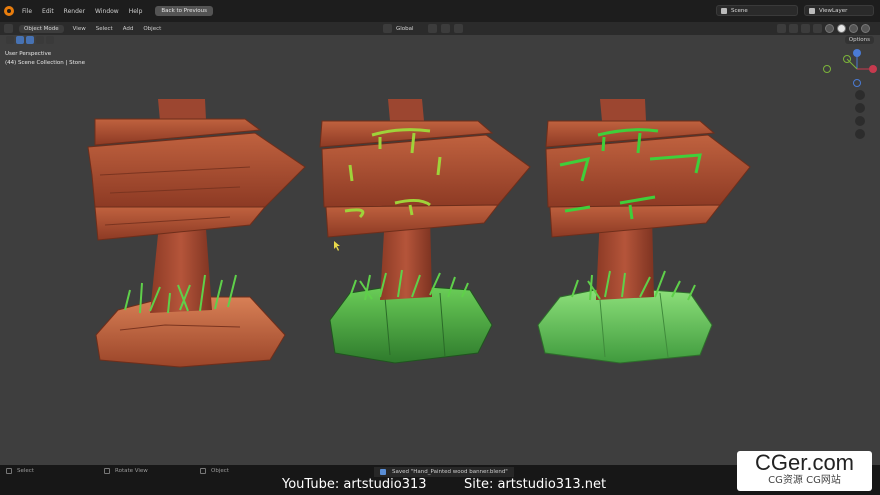 The height and width of the screenshot is (495, 880). I want to click on youtube-caption: YouTube: artstudio313, so click(354, 484).